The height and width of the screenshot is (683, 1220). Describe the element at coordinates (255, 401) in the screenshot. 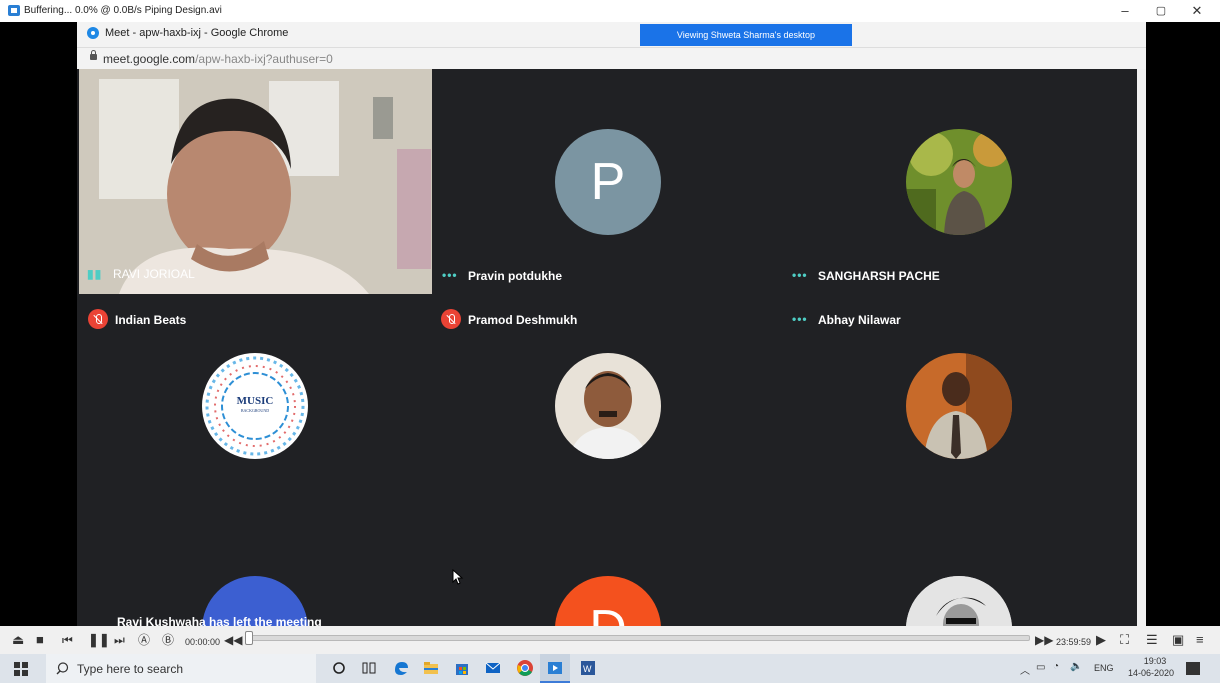

I see `music-logo-text: MUSIC` at that location.